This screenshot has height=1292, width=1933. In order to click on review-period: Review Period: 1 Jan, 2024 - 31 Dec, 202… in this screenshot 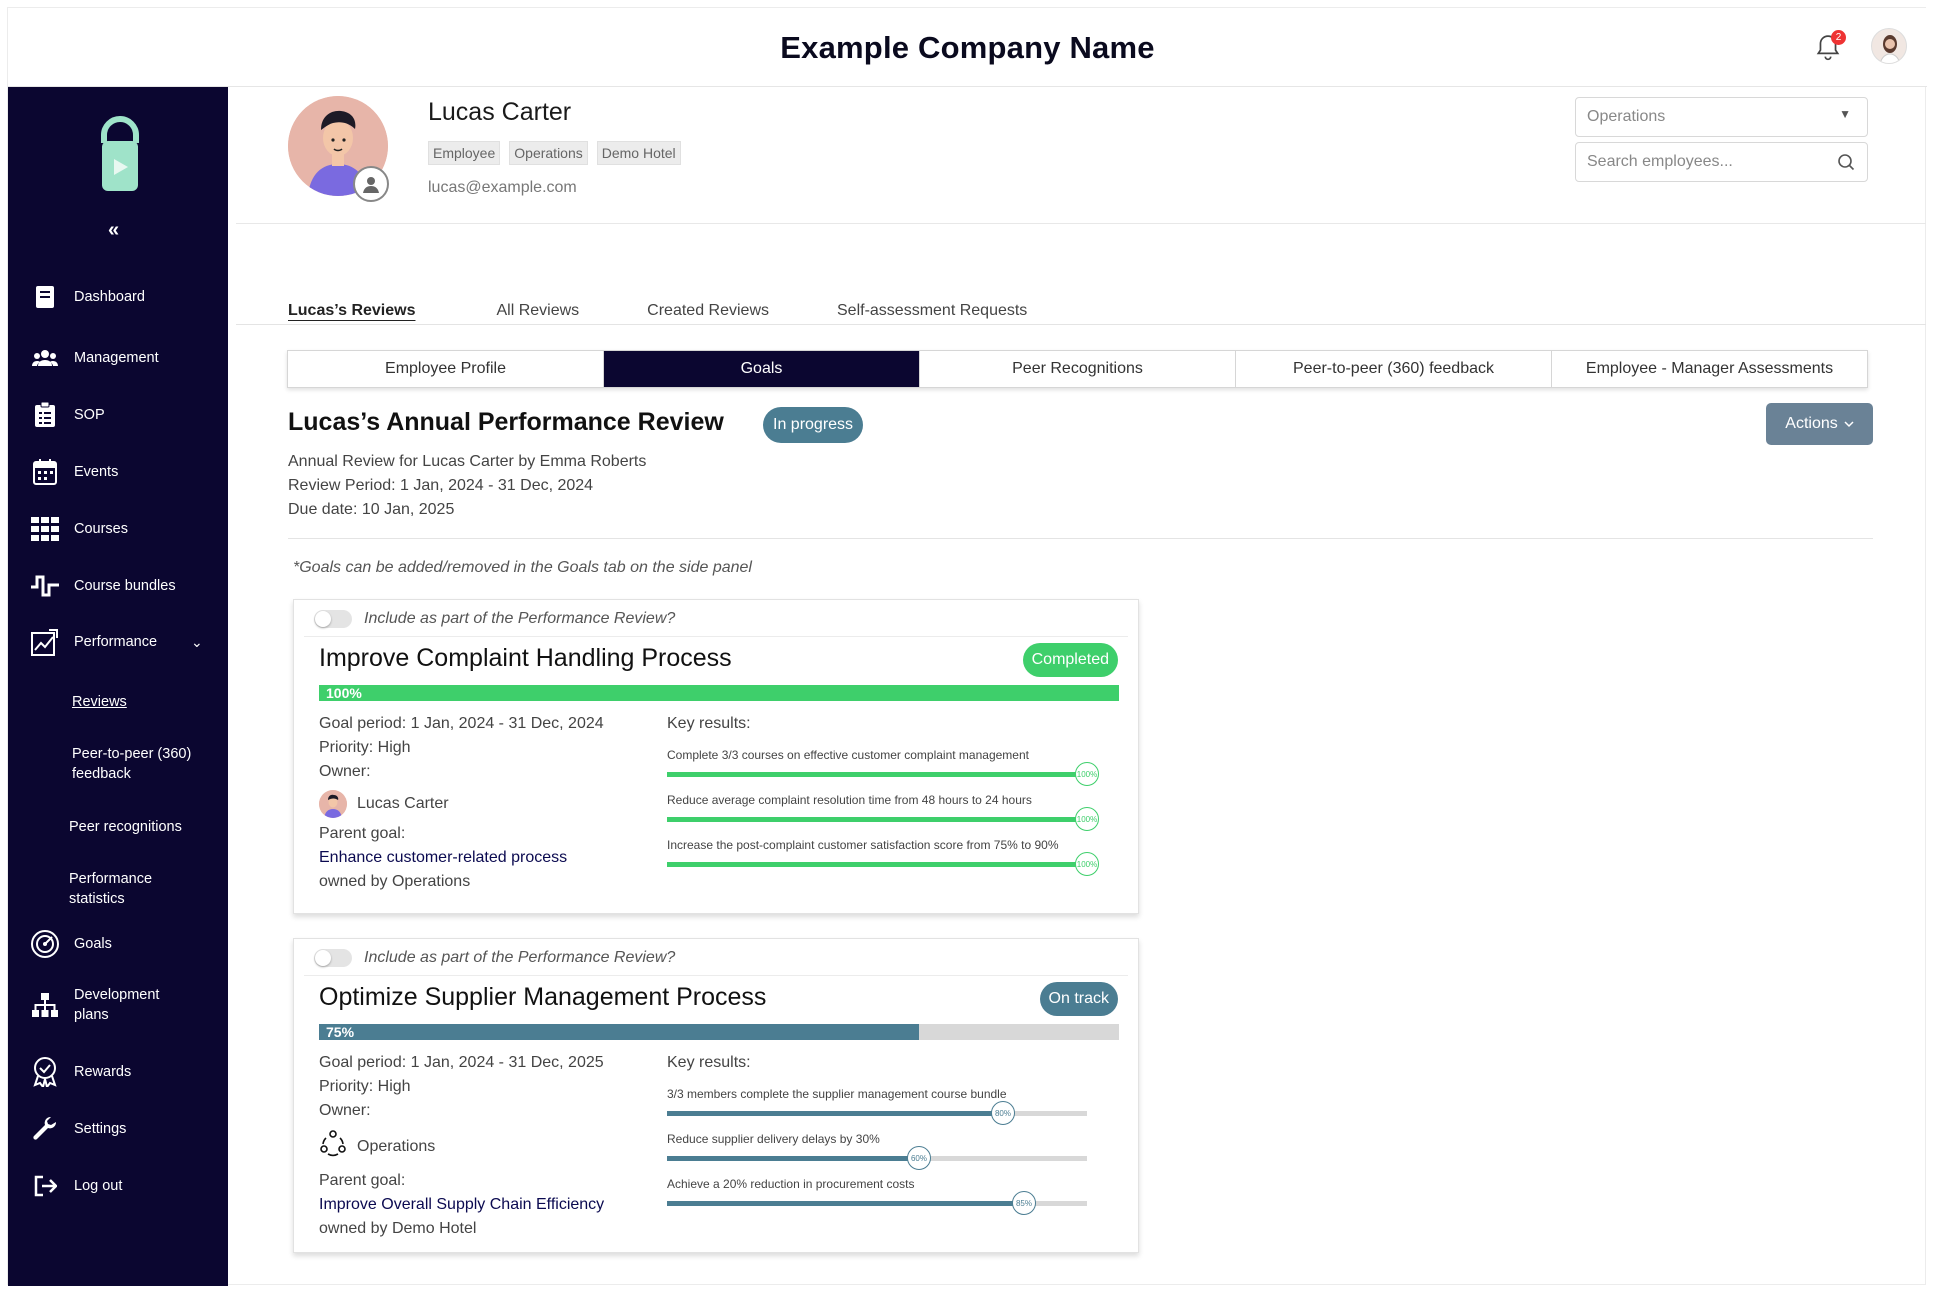, I will do `click(441, 485)`.